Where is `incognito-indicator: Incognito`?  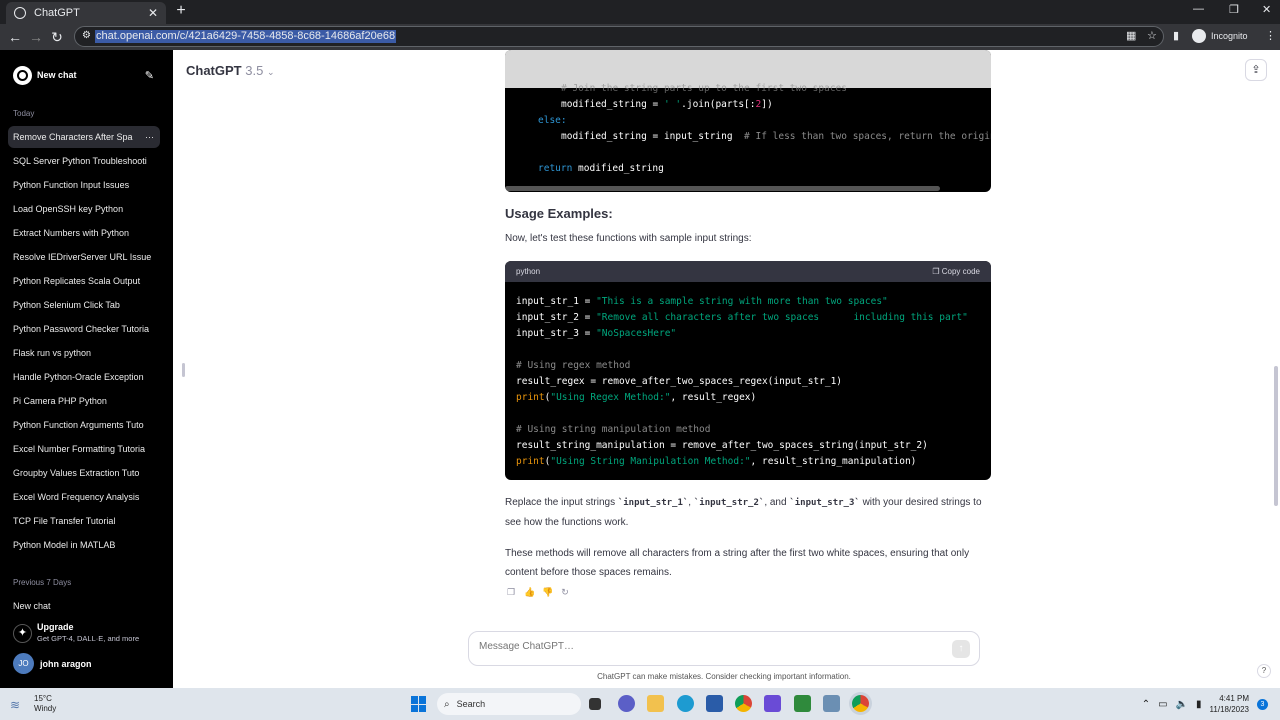 incognito-indicator: Incognito is located at coordinates (1220, 36).